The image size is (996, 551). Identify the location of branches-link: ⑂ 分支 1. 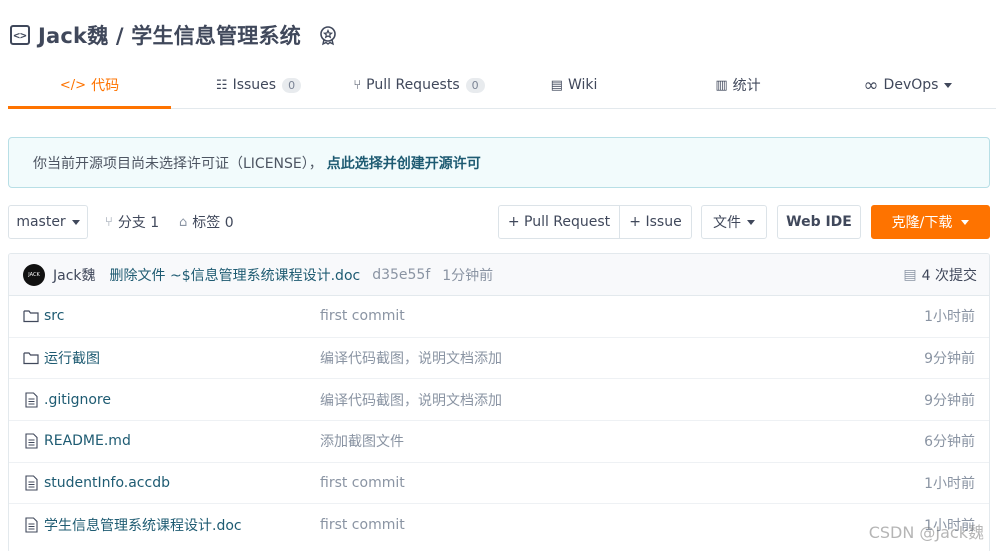
(132, 222).